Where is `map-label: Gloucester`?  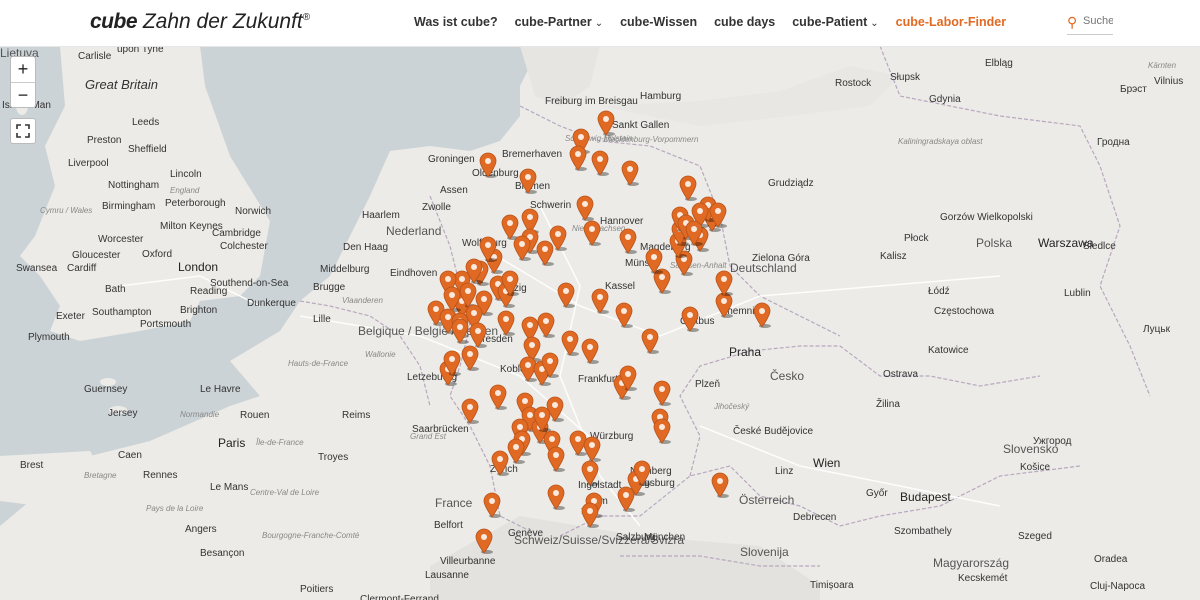 map-label: Gloucester is located at coordinates (96, 255).